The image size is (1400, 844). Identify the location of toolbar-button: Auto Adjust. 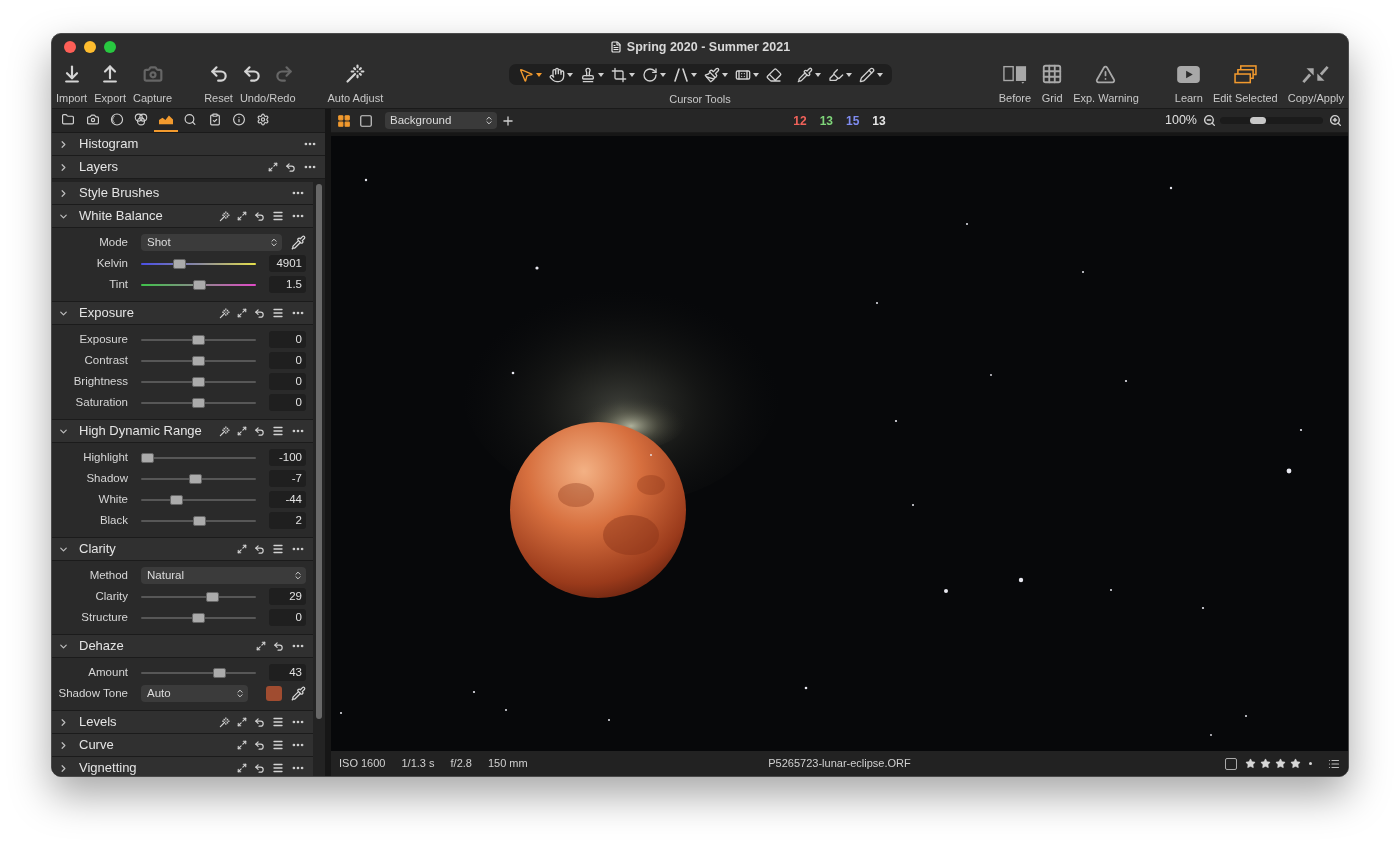
(355, 84).